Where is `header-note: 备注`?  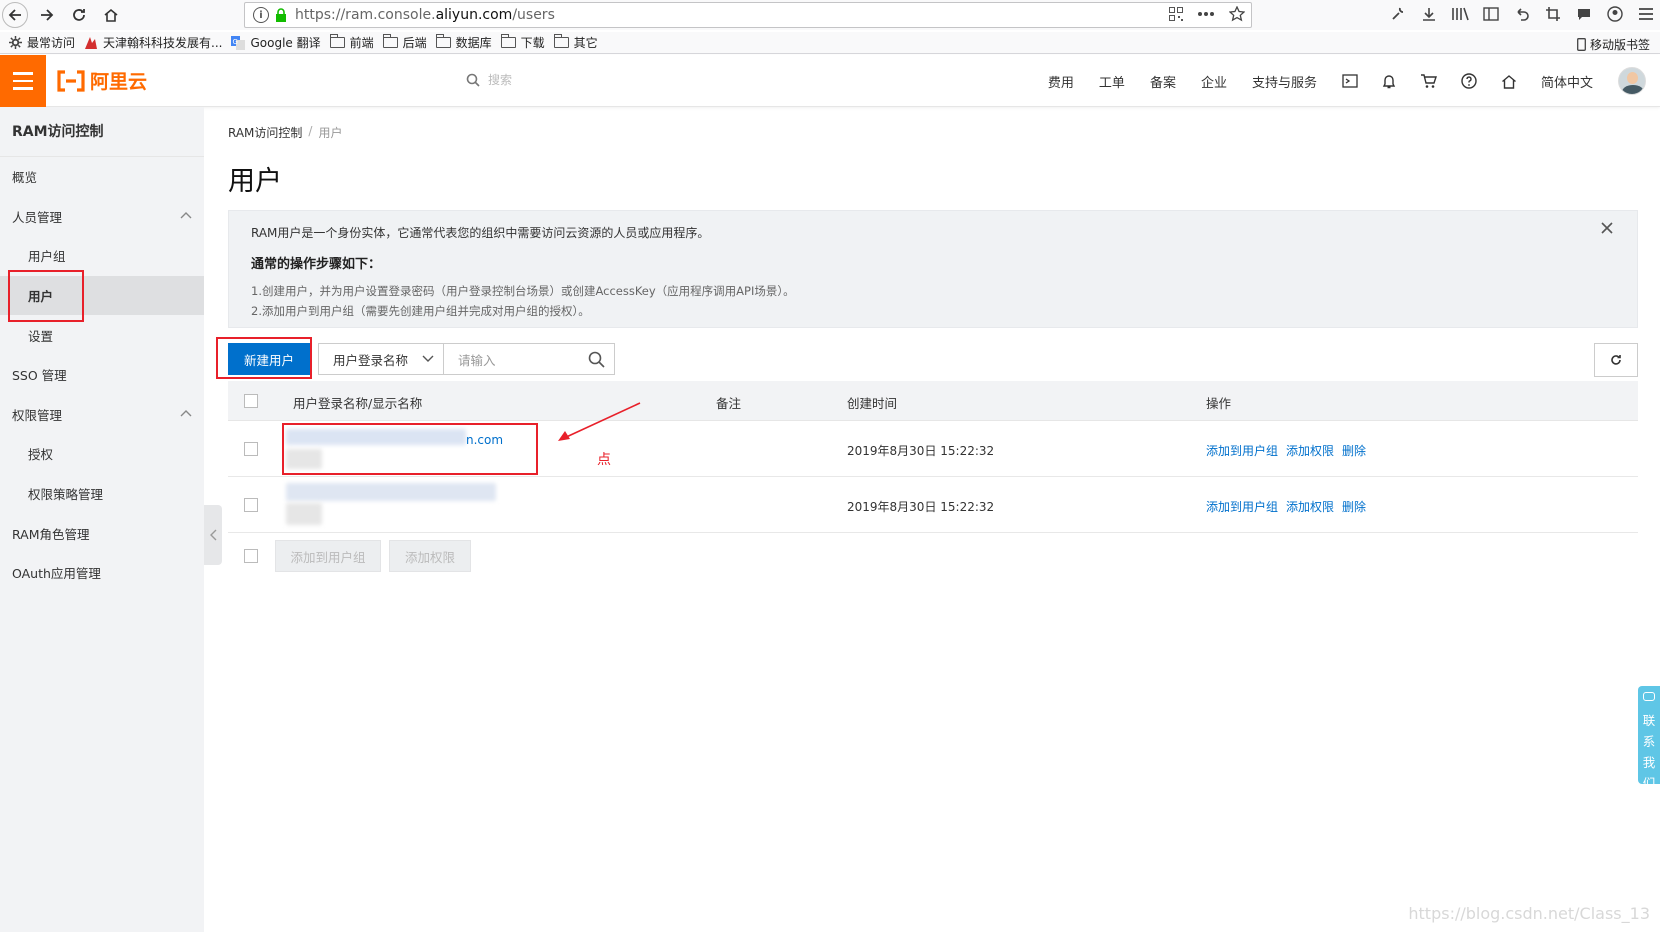
header-note: 备注 is located at coordinates (729, 403).